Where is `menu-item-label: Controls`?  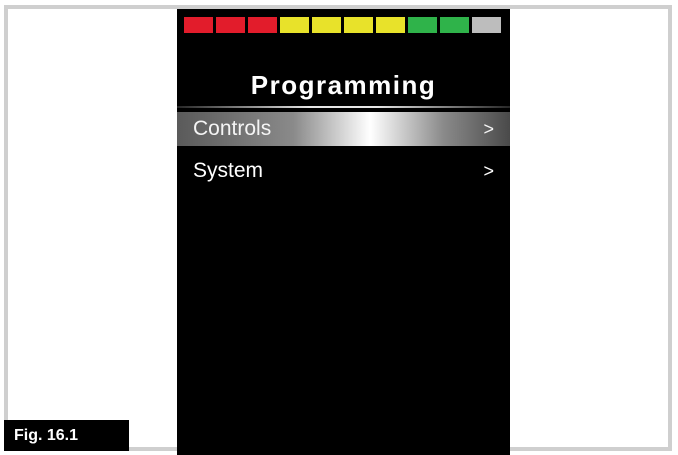 menu-item-label: Controls is located at coordinates (232, 128).